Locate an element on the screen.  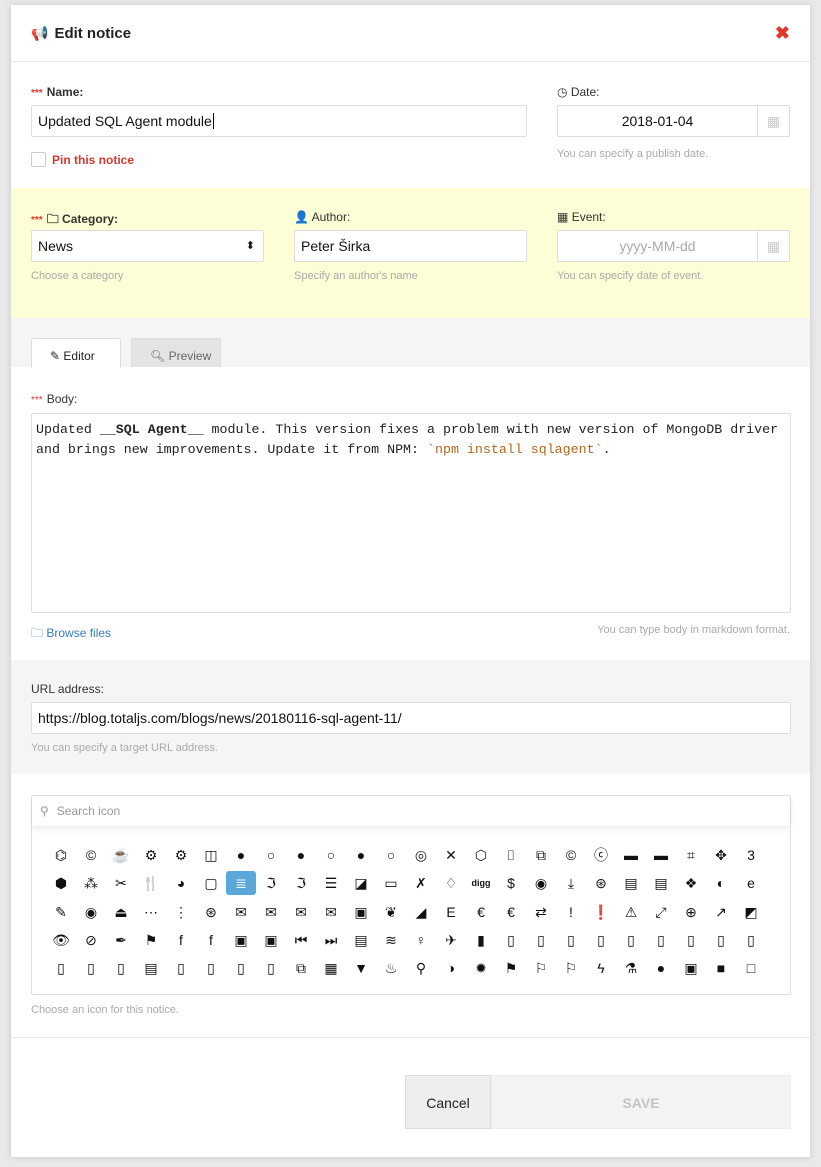
icon-option: ☰ is located at coordinates (331, 883).